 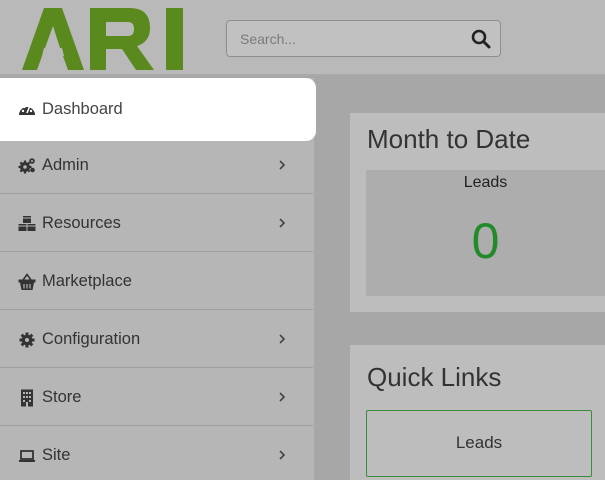 What do you see at coordinates (81, 223) in the screenshot?
I see `sidebar-item-label: Resources` at bounding box center [81, 223].